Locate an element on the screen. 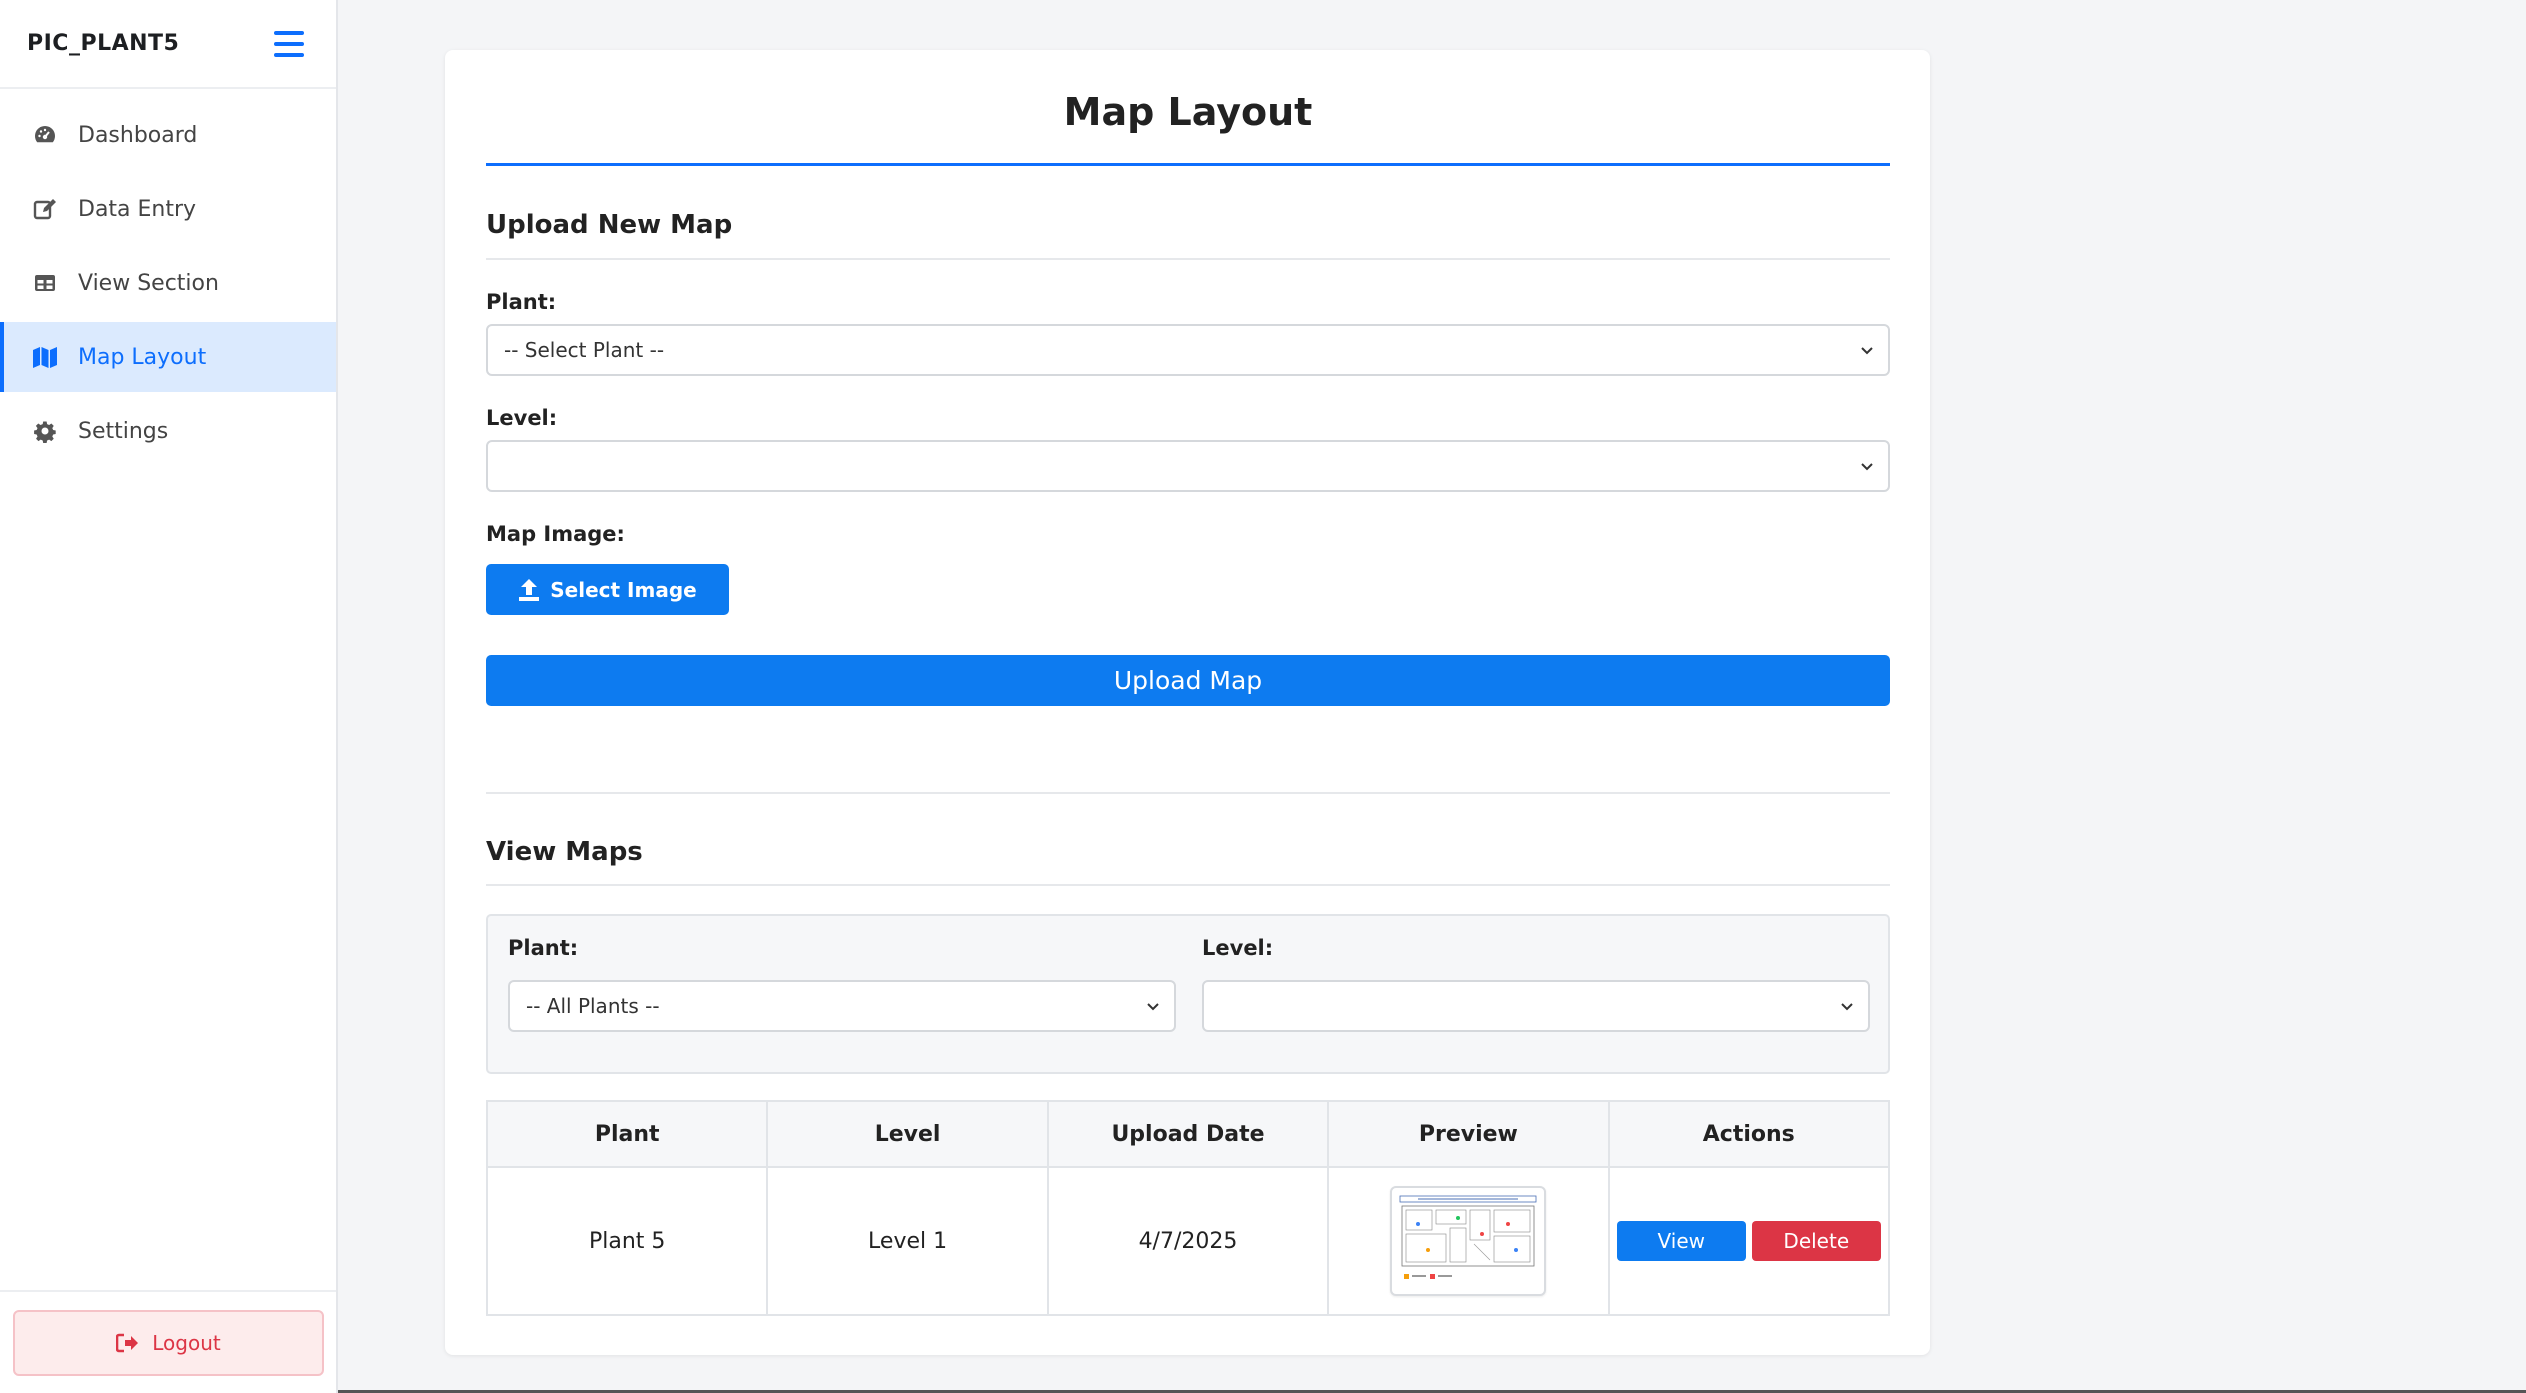 Image resolution: width=2526 pixels, height=1393 pixels. cell-actions: View Delete is located at coordinates (1749, 1241).